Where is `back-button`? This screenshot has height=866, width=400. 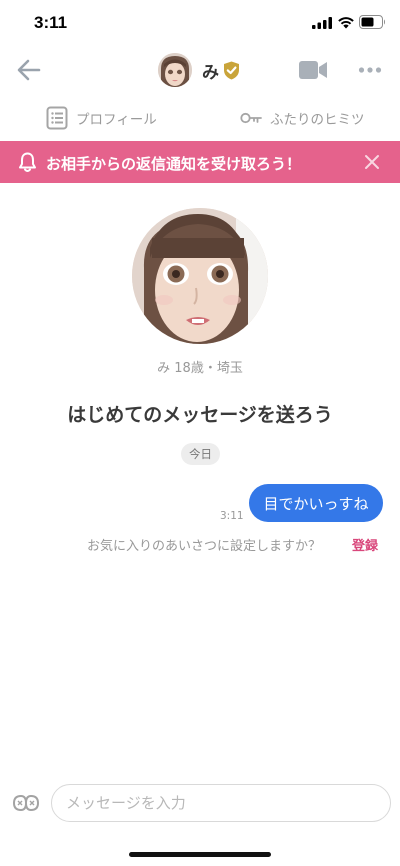
back-button is located at coordinates (29, 70).